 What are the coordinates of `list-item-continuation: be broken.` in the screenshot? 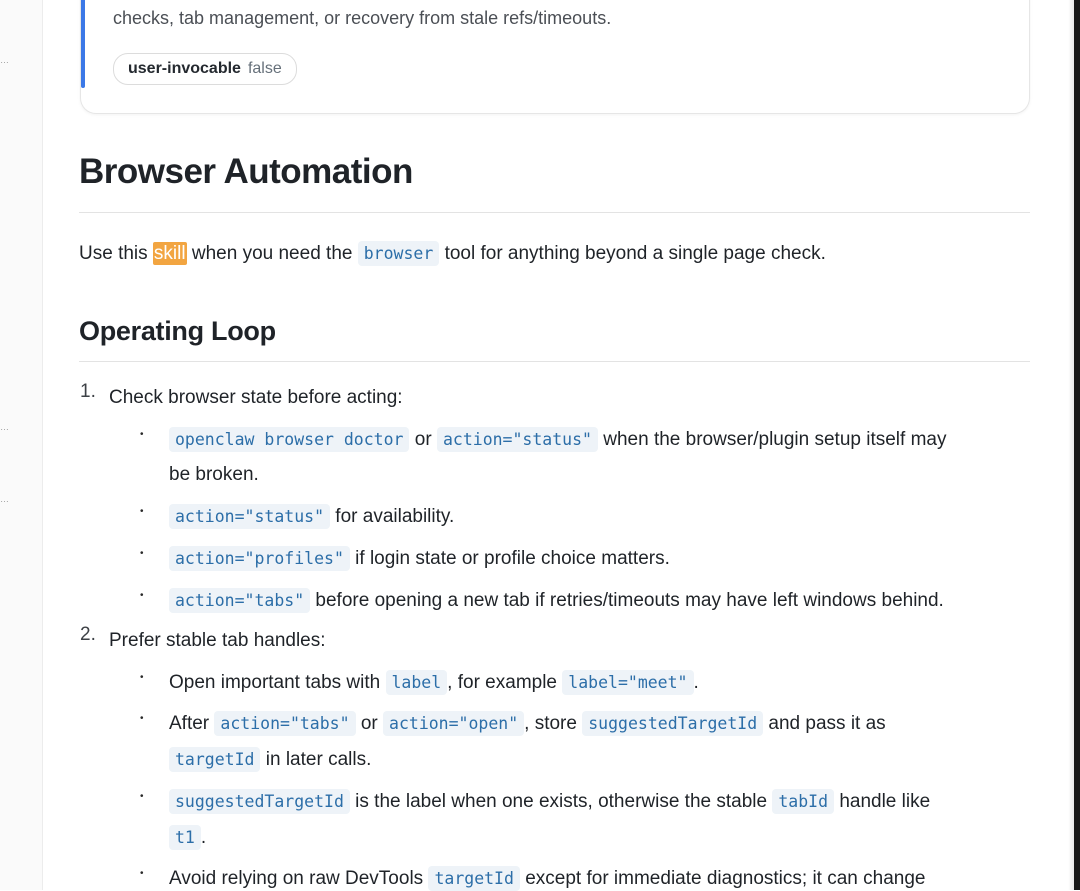 It's located at (214, 474).